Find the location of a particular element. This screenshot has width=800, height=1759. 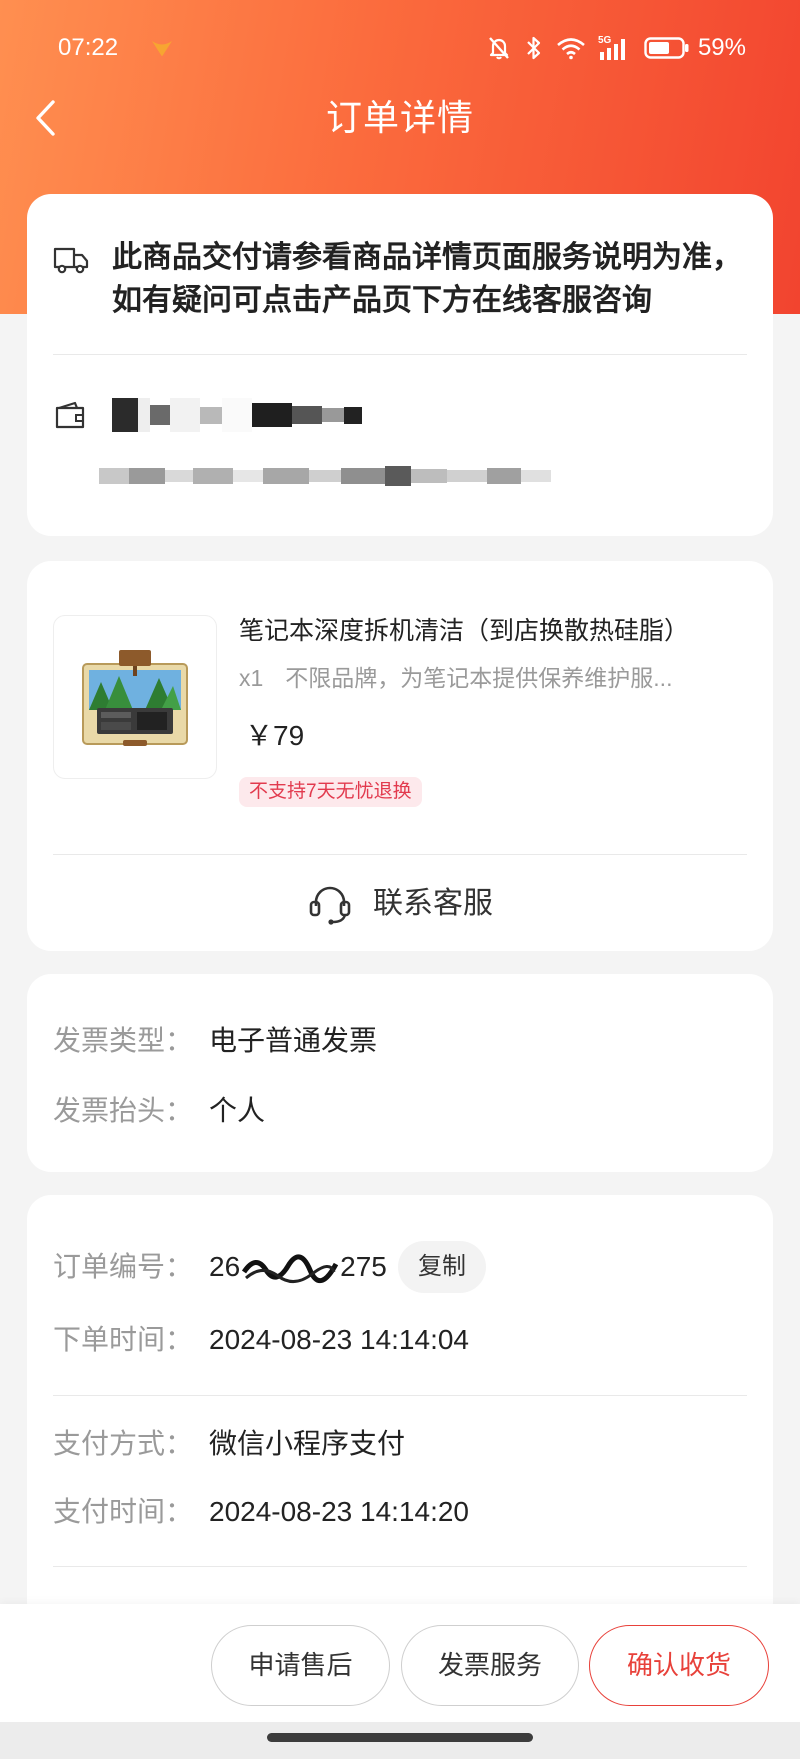

product-image is located at coordinates (135, 697).